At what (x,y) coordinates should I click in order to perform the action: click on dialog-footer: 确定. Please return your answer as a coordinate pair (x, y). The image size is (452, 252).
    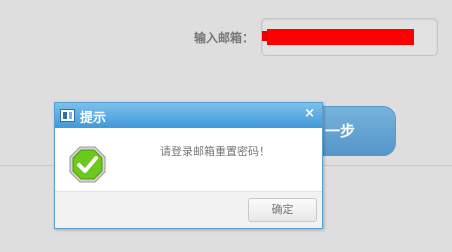
    Looking at the image, I should click on (188, 209).